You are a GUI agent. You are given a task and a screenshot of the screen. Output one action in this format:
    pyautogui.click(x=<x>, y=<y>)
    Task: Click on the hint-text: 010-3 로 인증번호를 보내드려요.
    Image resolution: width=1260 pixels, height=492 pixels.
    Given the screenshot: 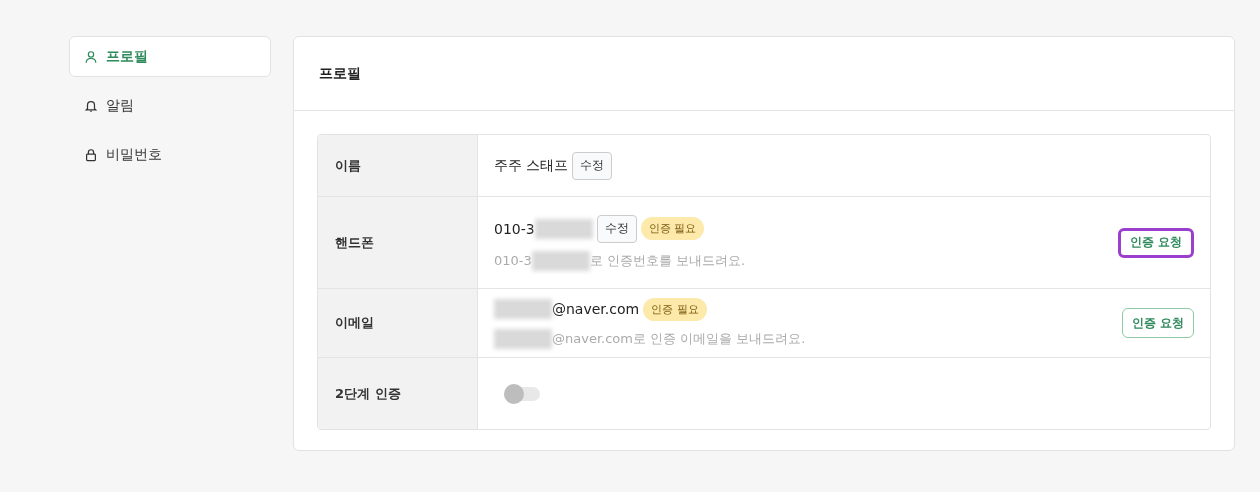 What is the action you would take?
    pyautogui.click(x=806, y=260)
    